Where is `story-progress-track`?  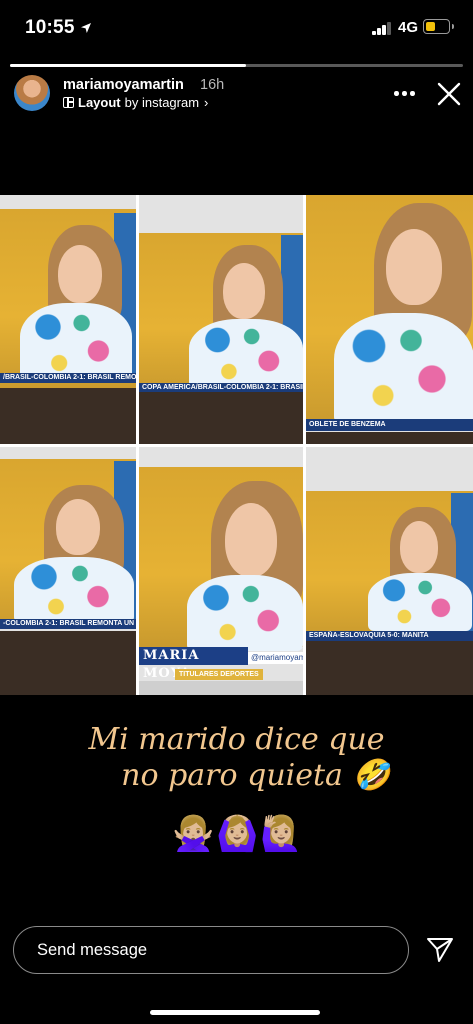 story-progress-track is located at coordinates (236, 65).